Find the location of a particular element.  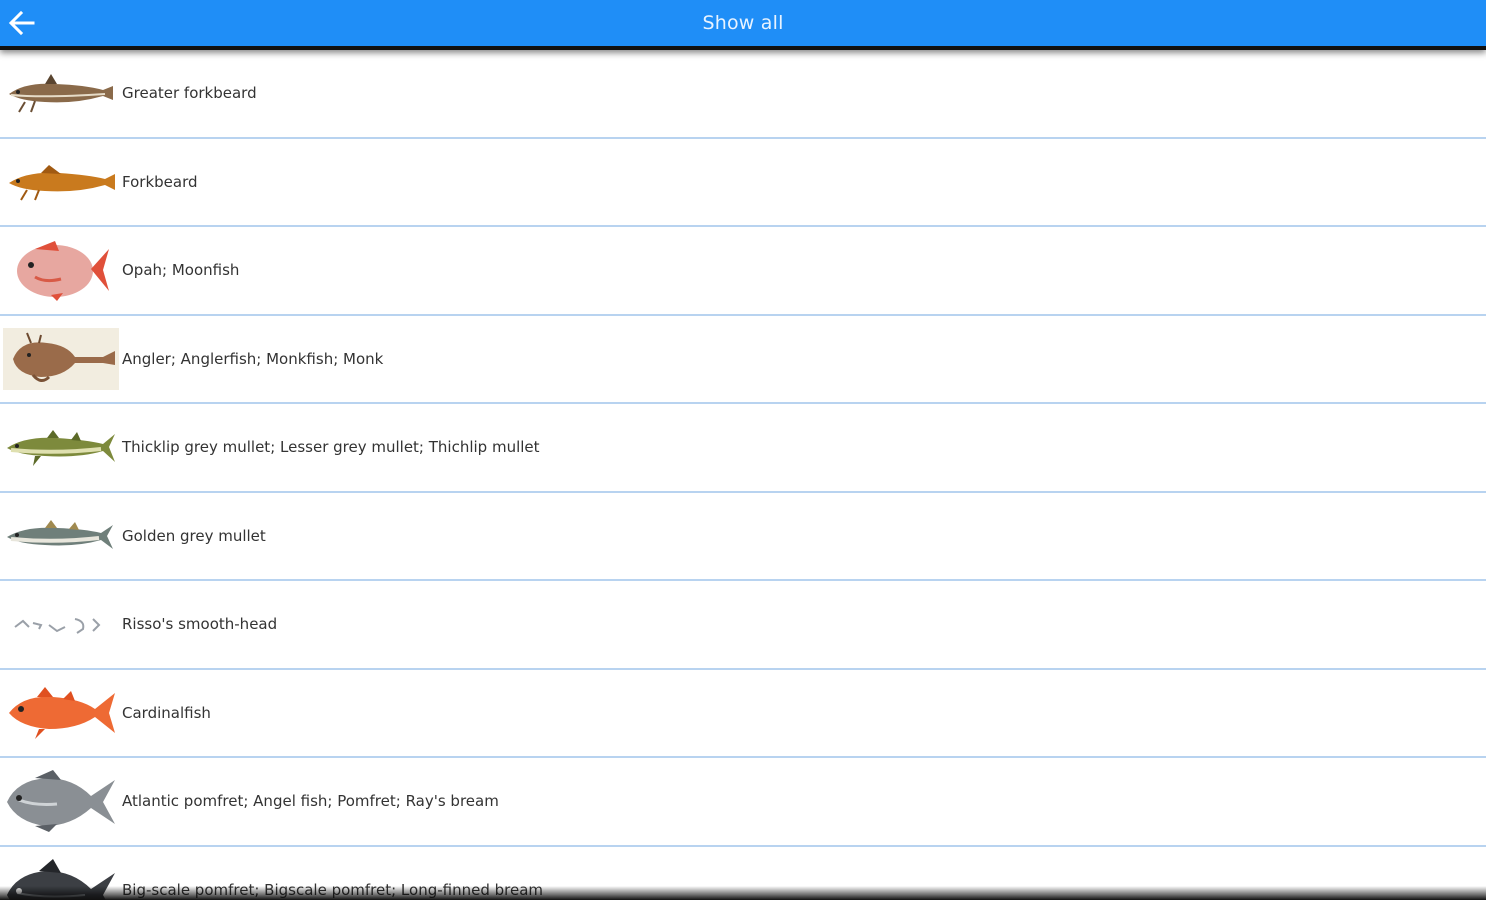

opah-fish-icon is located at coordinates (61, 270).